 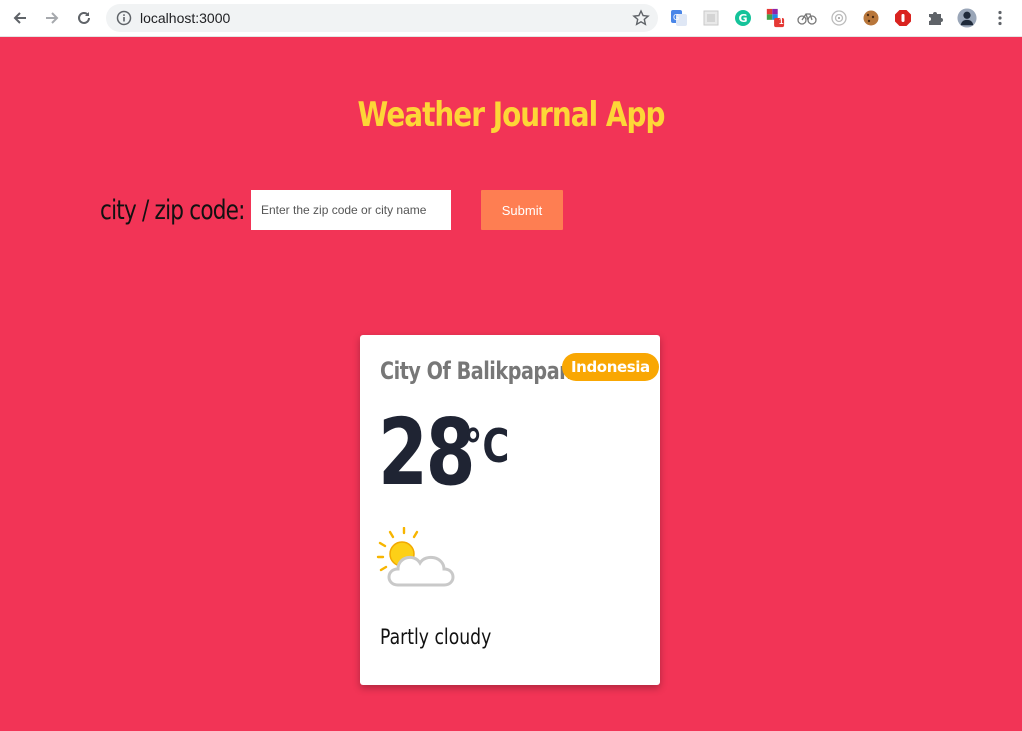 I want to click on reload-button, so click(x=84, y=18).